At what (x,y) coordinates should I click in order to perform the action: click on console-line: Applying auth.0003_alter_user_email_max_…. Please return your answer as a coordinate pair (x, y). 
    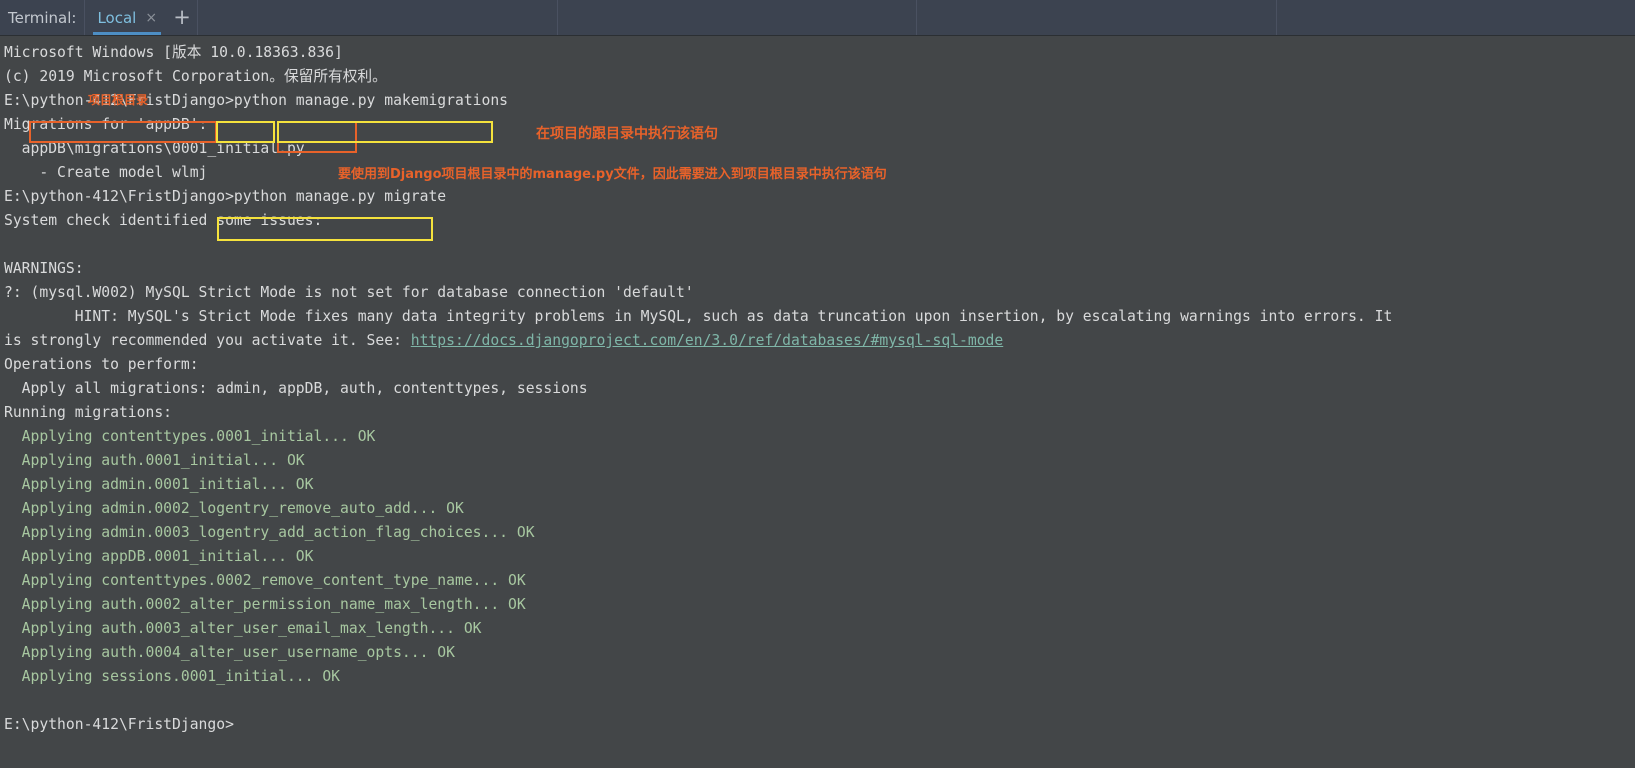
    Looking at the image, I should click on (698, 629).